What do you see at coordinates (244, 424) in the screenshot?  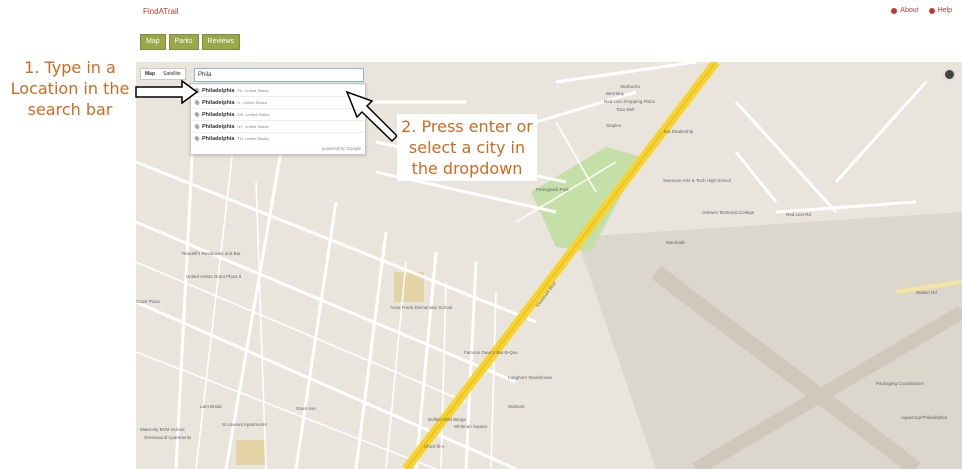 I see `map-label: St Laurent Apartments` at bounding box center [244, 424].